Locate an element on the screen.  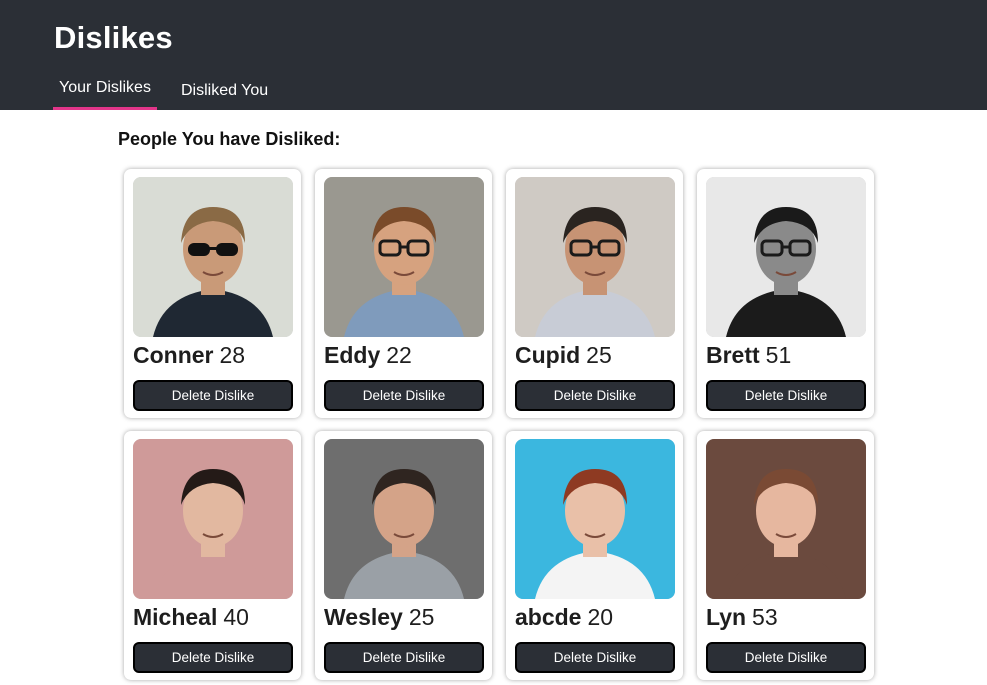
profile-card: Brett 51 Delete Dislike is located at coordinates (785, 293).